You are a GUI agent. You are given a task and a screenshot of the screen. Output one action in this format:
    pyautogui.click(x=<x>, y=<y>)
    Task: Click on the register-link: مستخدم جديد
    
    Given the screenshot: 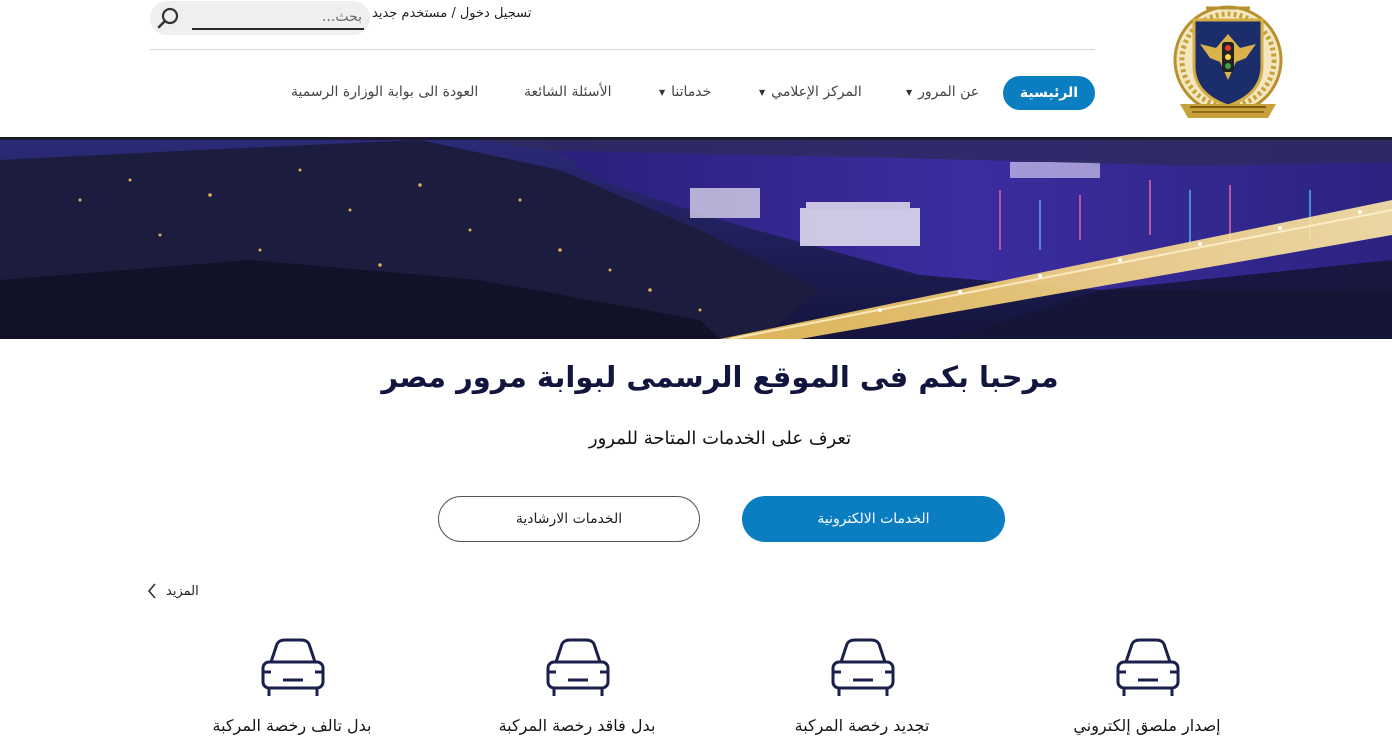 What is the action you would take?
    pyautogui.click(x=409, y=13)
    